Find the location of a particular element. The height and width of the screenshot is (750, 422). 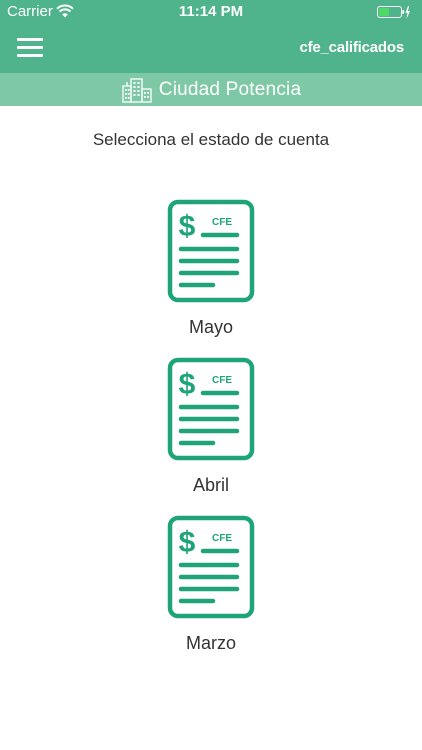

month-label: Marzo is located at coordinates (210, 643).